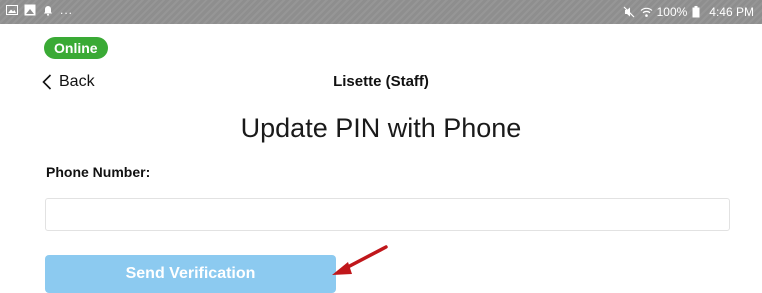  What do you see at coordinates (360, 260) in the screenshot?
I see `red-arrow-annotation` at bounding box center [360, 260].